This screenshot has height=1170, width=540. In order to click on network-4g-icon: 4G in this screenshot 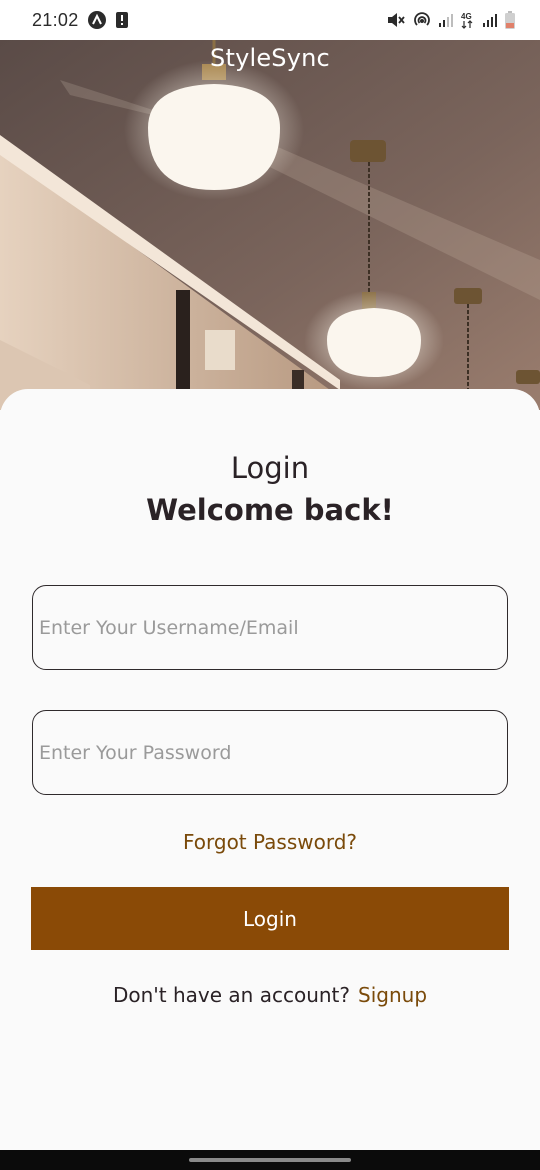, I will do `click(468, 20)`.